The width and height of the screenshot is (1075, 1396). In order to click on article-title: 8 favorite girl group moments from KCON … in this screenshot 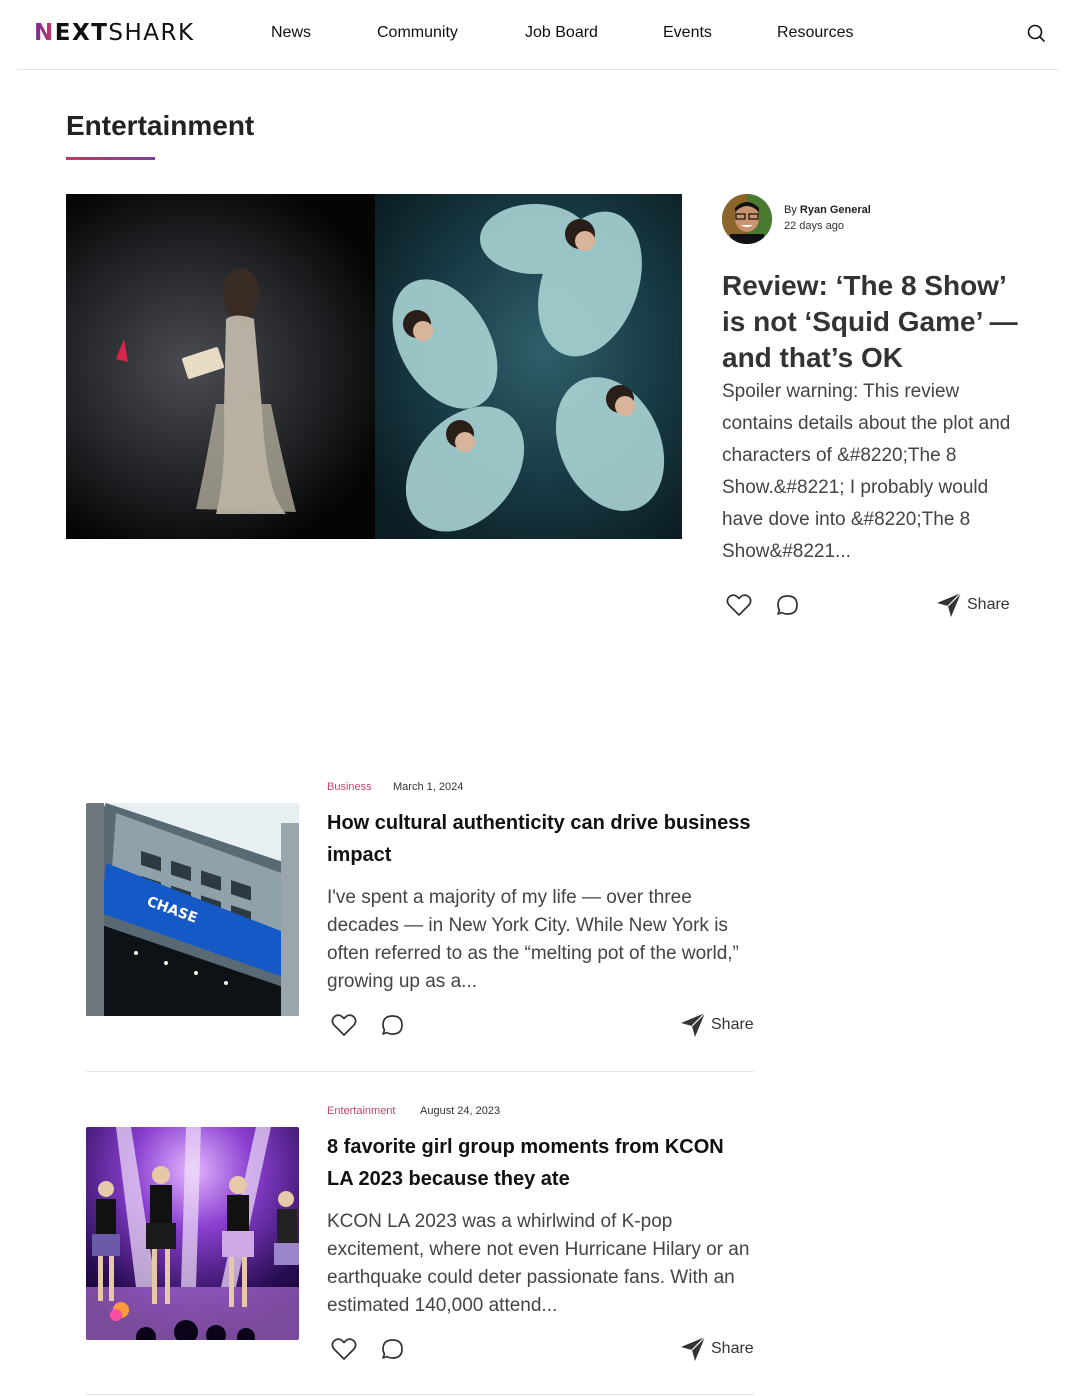, I will do `click(541, 1163)`.